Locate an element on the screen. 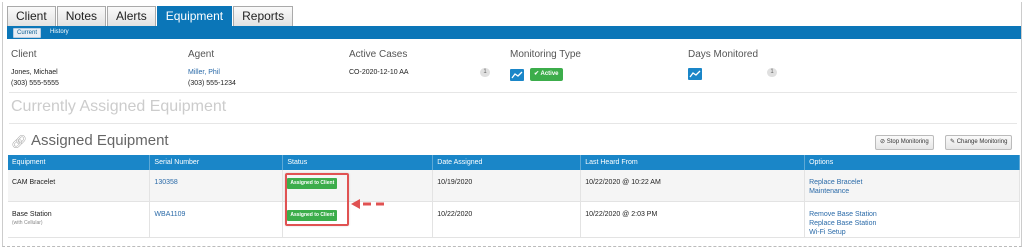  client-name: Jones, Michael is located at coordinates (34, 72).